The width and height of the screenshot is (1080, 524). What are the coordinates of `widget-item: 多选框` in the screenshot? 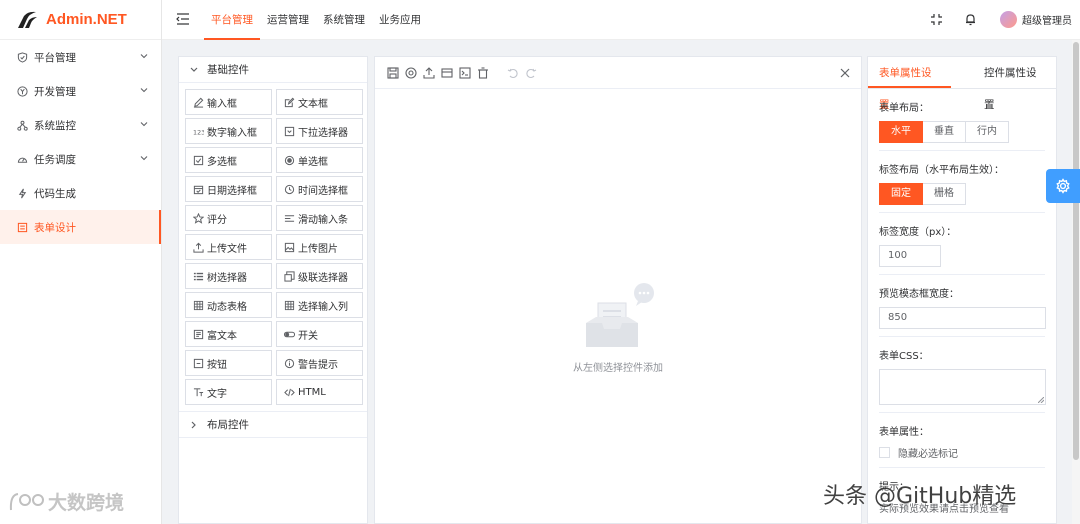 It's located at (228, 160).